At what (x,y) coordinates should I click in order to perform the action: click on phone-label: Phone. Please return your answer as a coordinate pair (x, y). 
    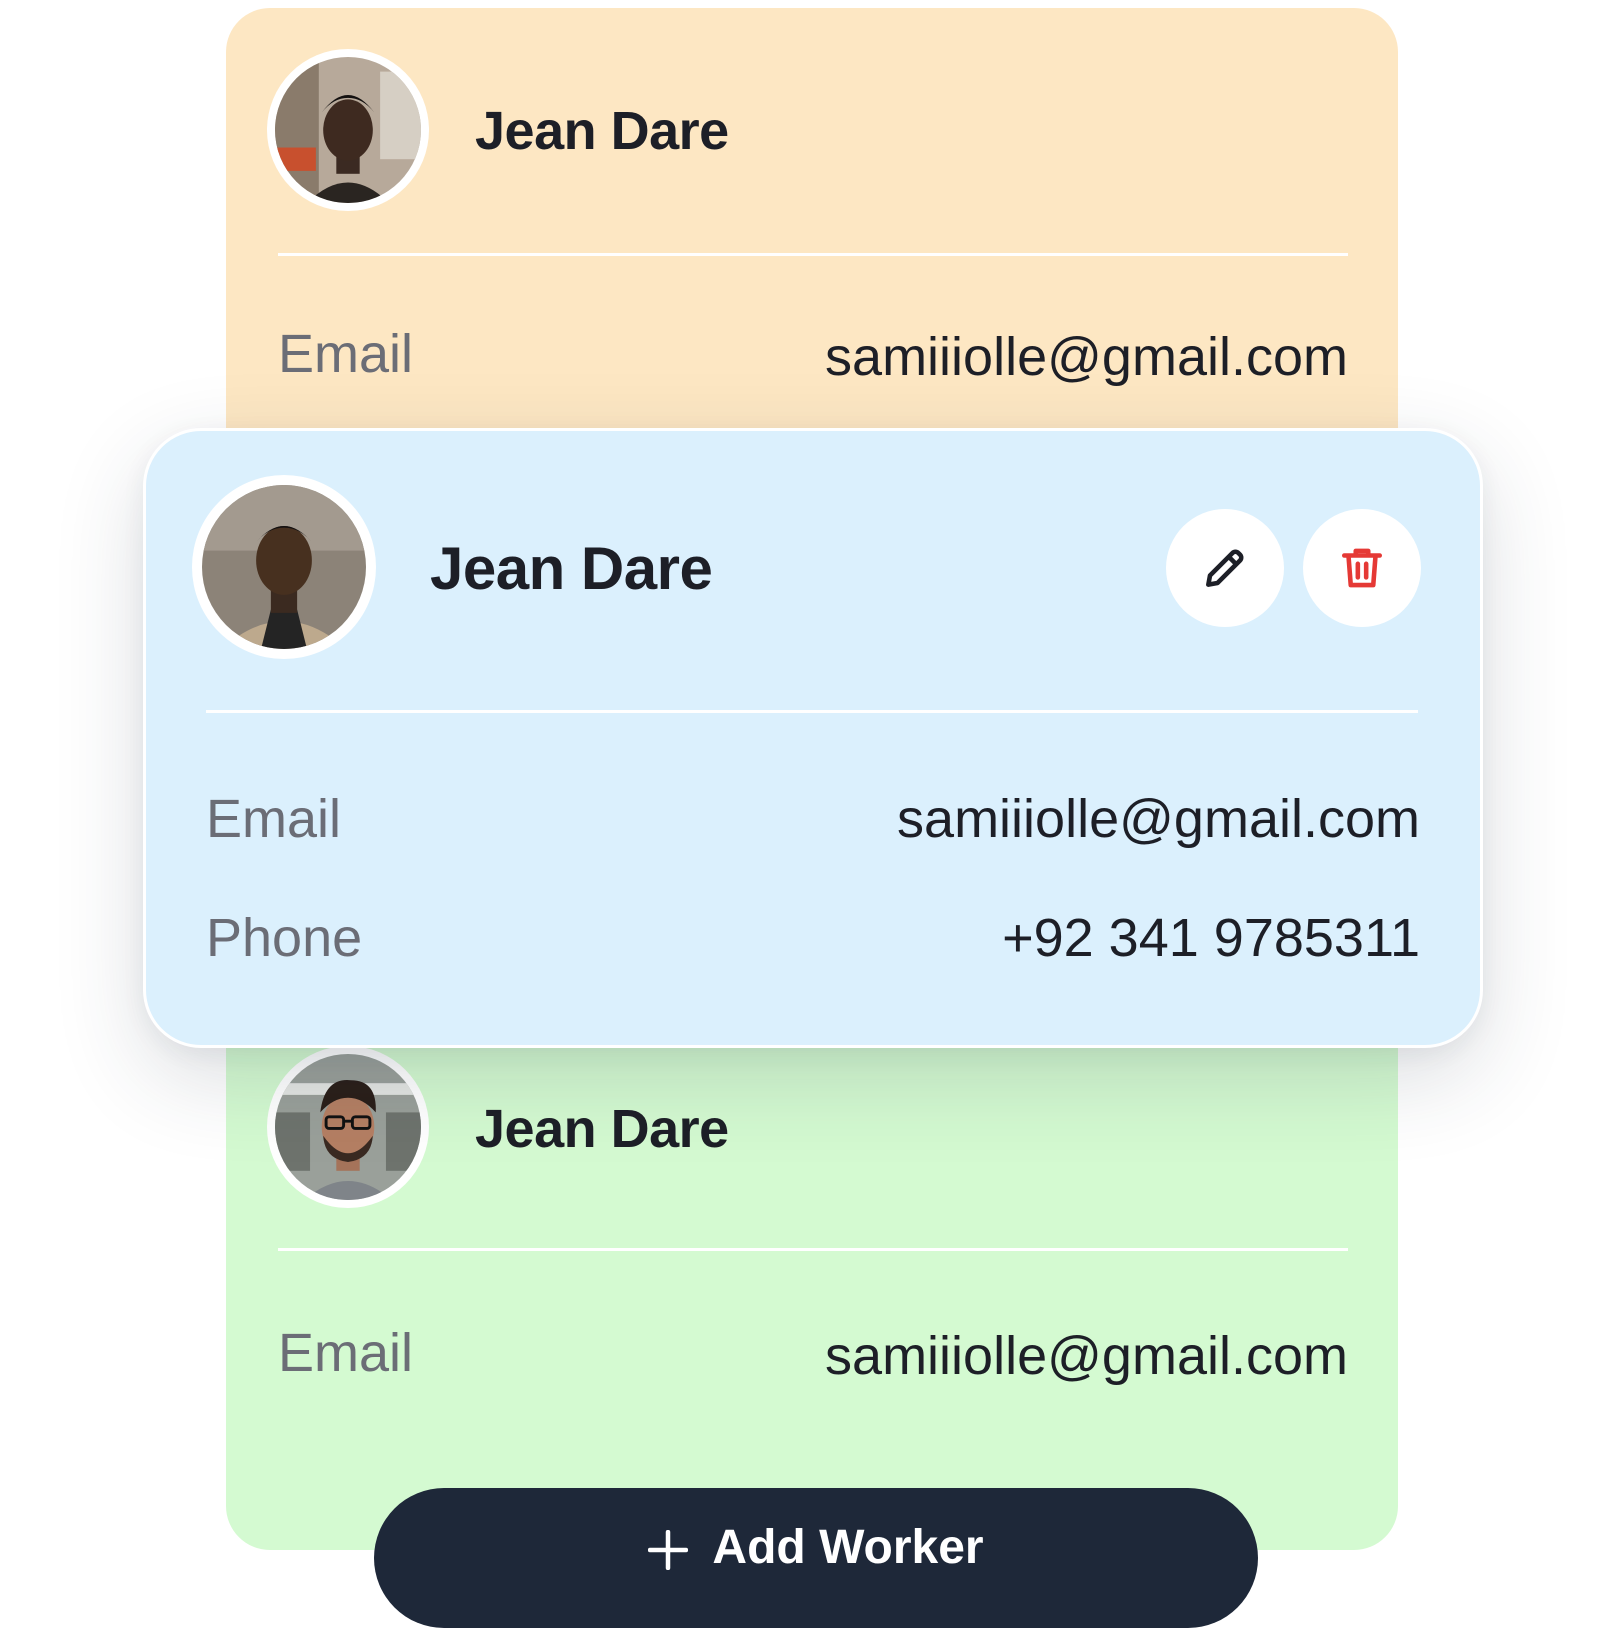
    Looking at the image, I should click on (284, 938).